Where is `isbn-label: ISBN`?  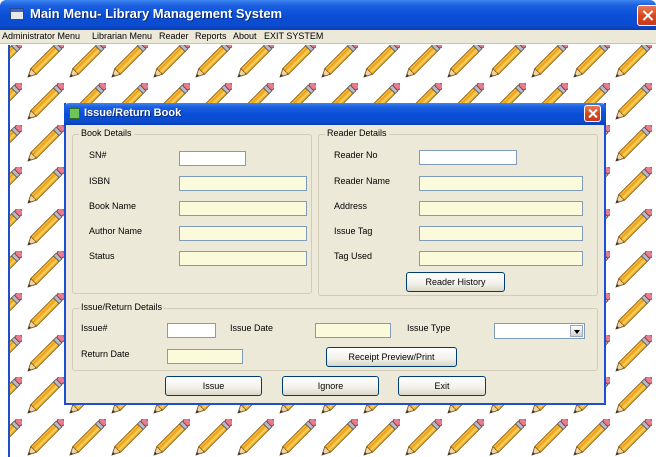 isbn-label: ISBN is located at coordinates (100, 181).